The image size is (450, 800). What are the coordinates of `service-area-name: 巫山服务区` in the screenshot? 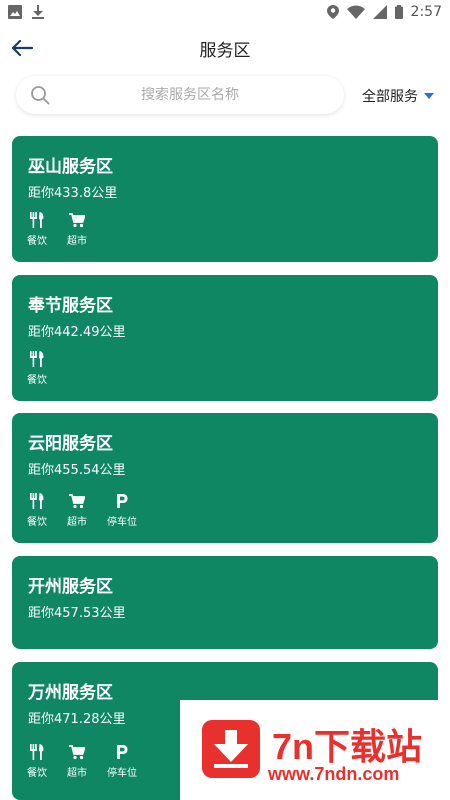 It's located at (70, 167).